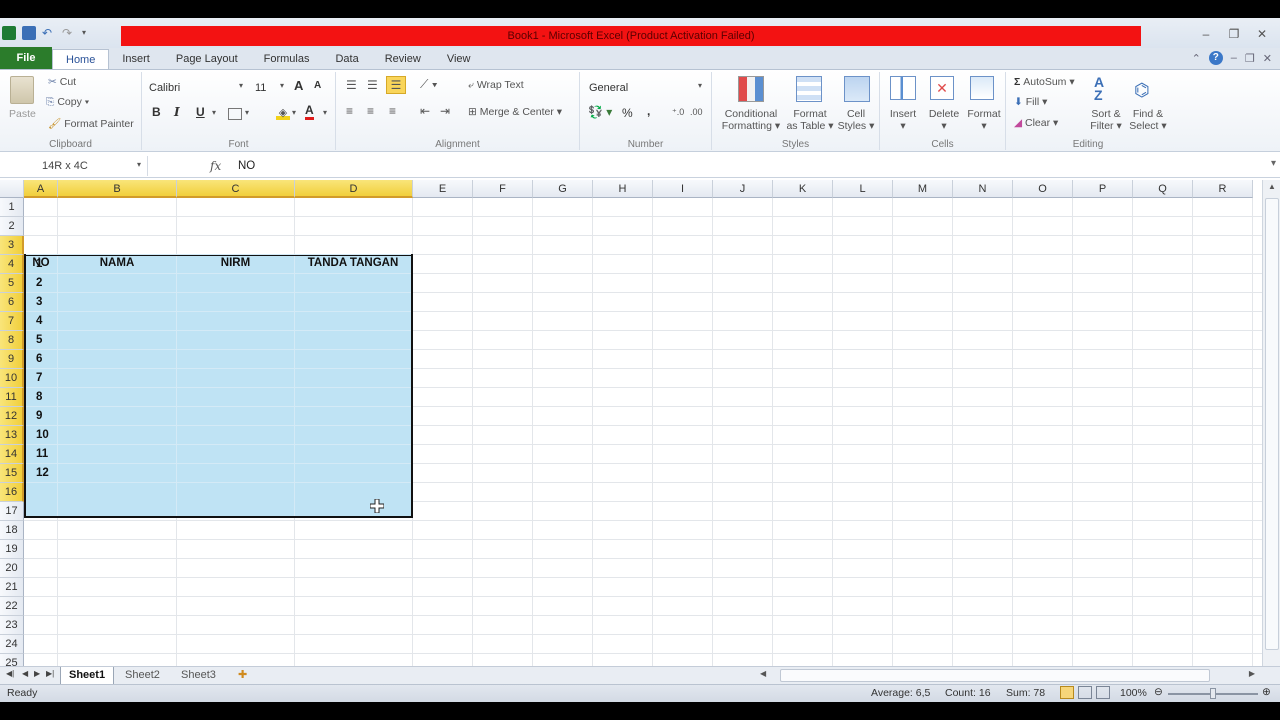 This screenshot has height=720, width=1280. I want to click on vertical-scroll-thumb, so click(1272, 424).